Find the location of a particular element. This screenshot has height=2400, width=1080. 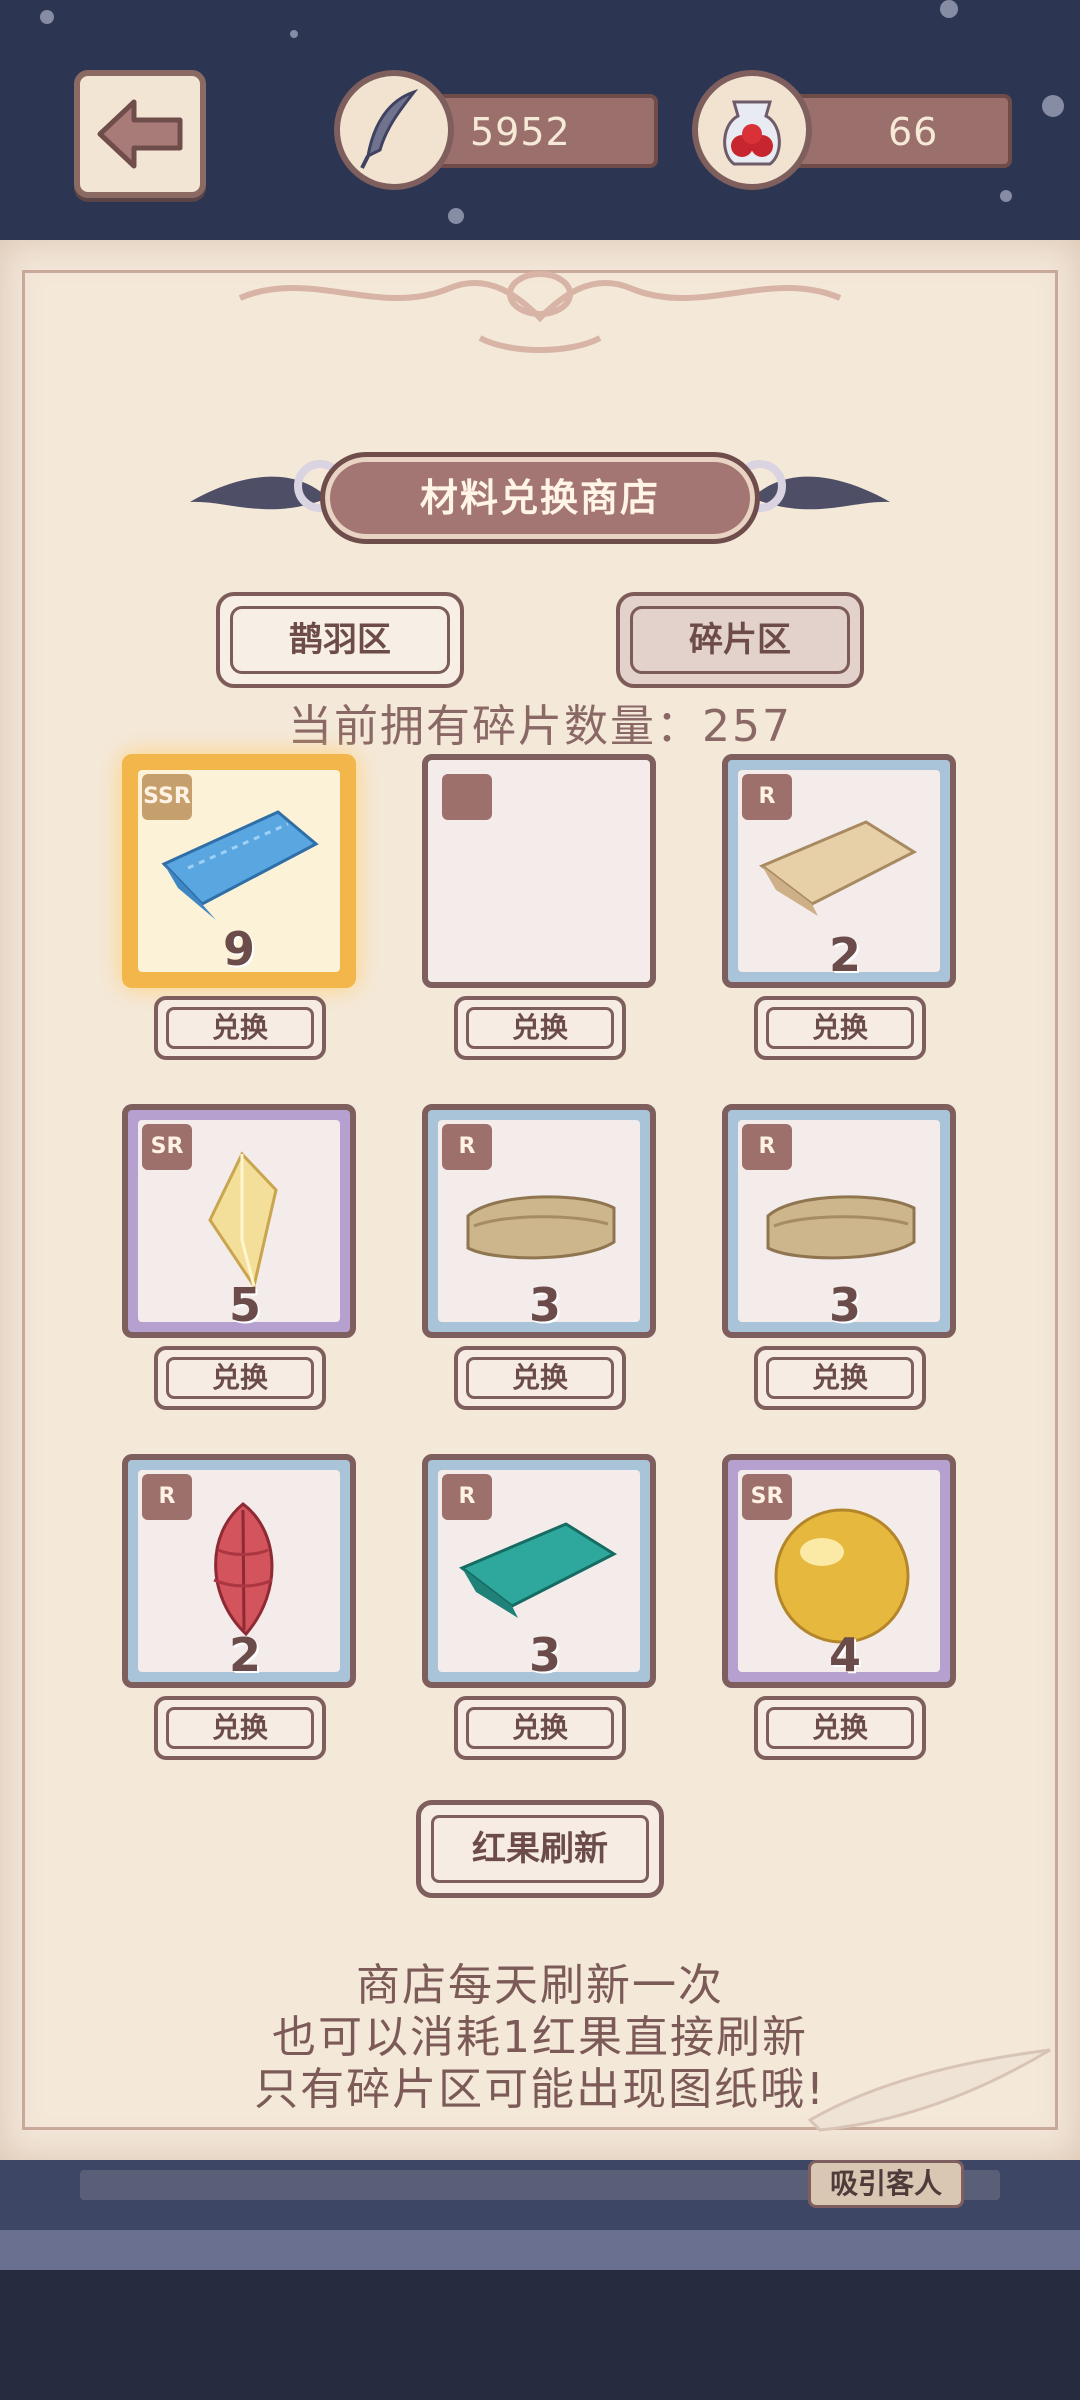

yellow-crystal-icon is located at coordinates (243, 1220).